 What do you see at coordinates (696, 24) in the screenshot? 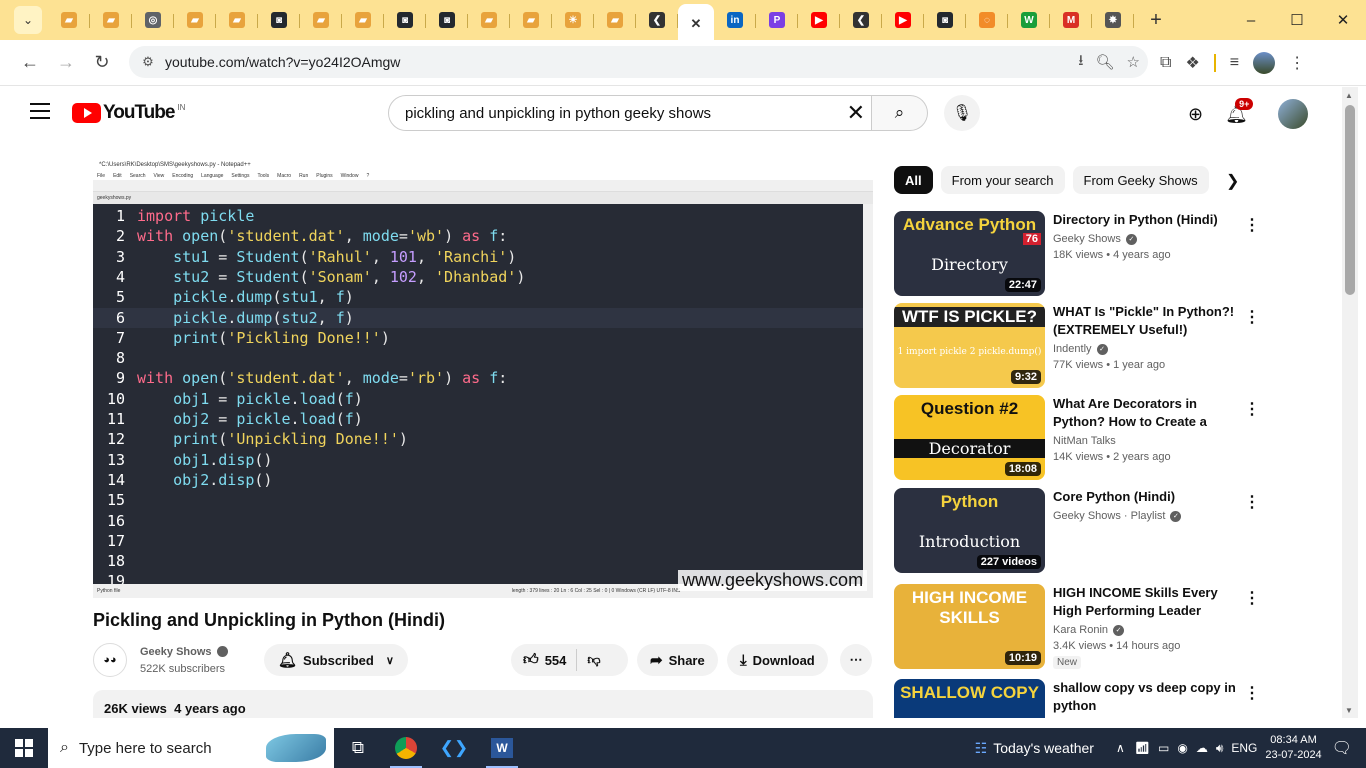
I see `browser-tab: ✕` at bounding box center [696, 24].